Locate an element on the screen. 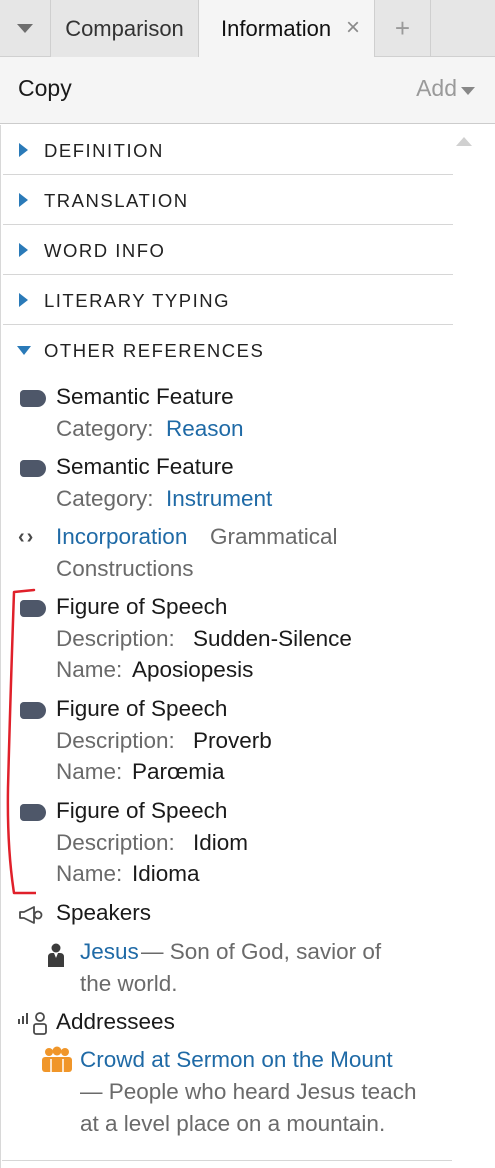 This screenshot has width=495, height=1168. scroll-up-arrow-icon is located at coordinates (464, 141).